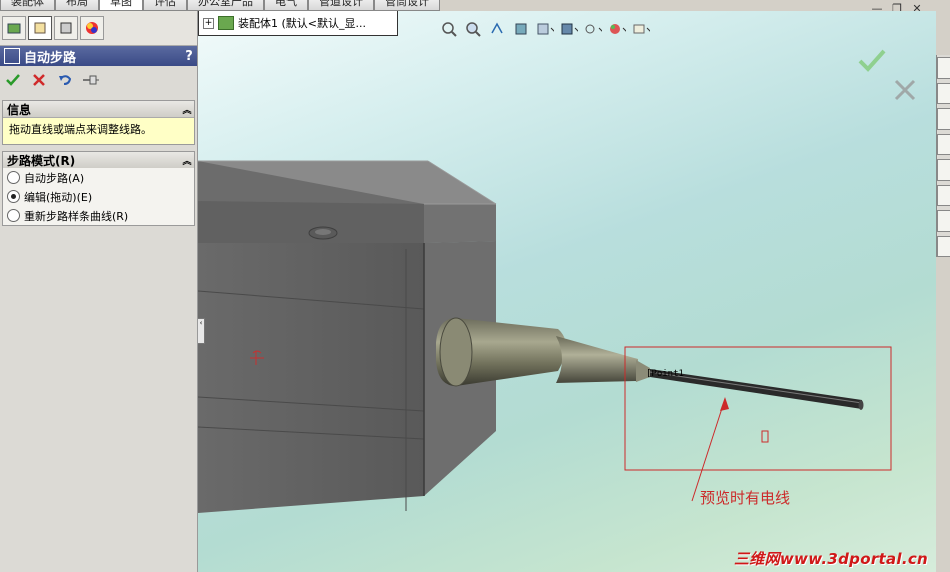 The height and width of the screenshot is (572, 950). Describe the element at coordinates (98, 109) in the screenshot. I see `info-group-header: 信息 ︽` at that location.